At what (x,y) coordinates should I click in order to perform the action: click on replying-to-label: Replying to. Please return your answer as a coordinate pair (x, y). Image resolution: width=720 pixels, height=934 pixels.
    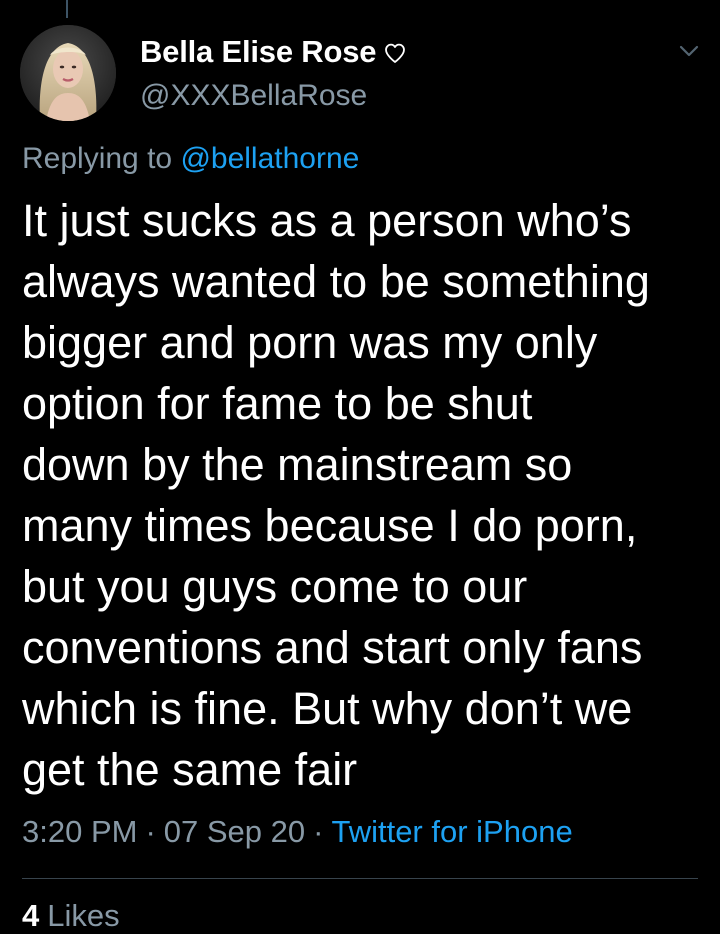
    Looking at the image, I should click on (97, 158).